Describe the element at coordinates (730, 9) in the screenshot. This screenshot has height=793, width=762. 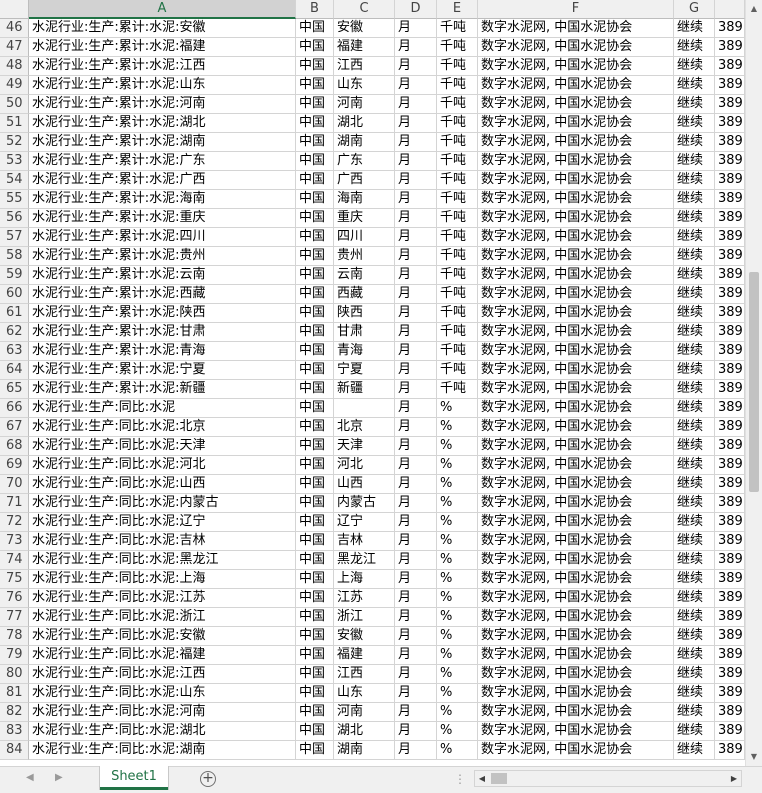
I see `column-header-h` at that location.